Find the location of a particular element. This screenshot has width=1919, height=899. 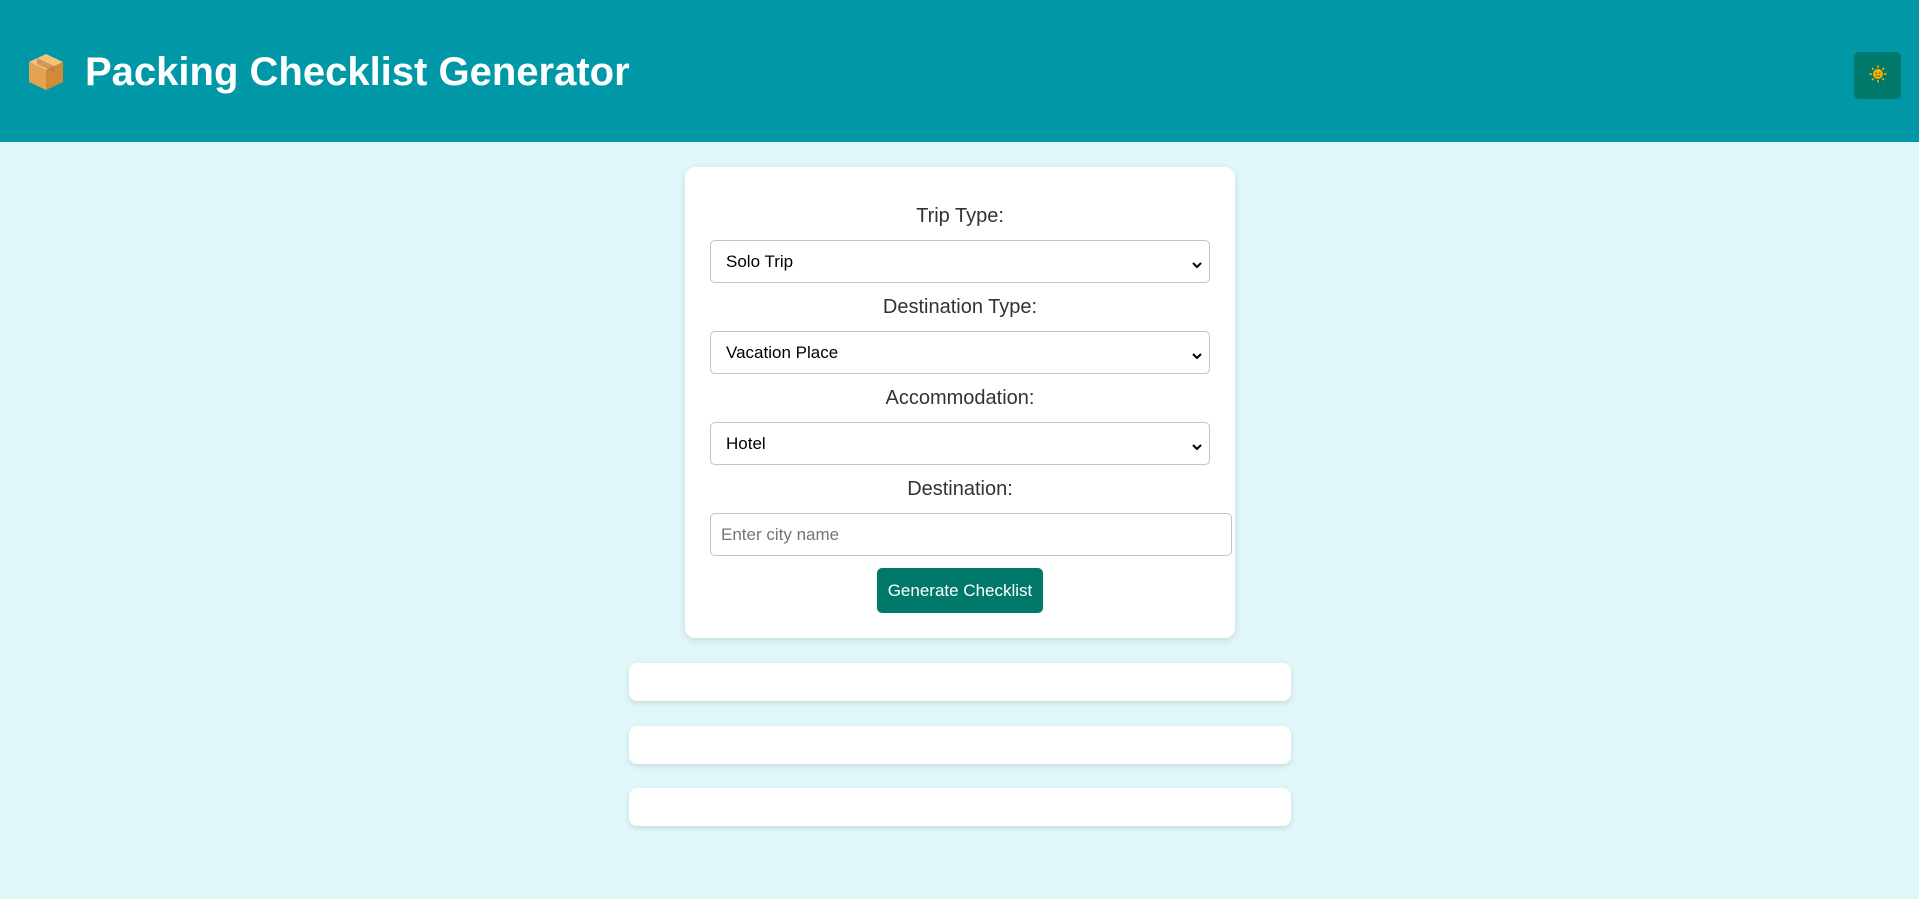

accommodation-value: Hotel is located at coordinates (746, 443).